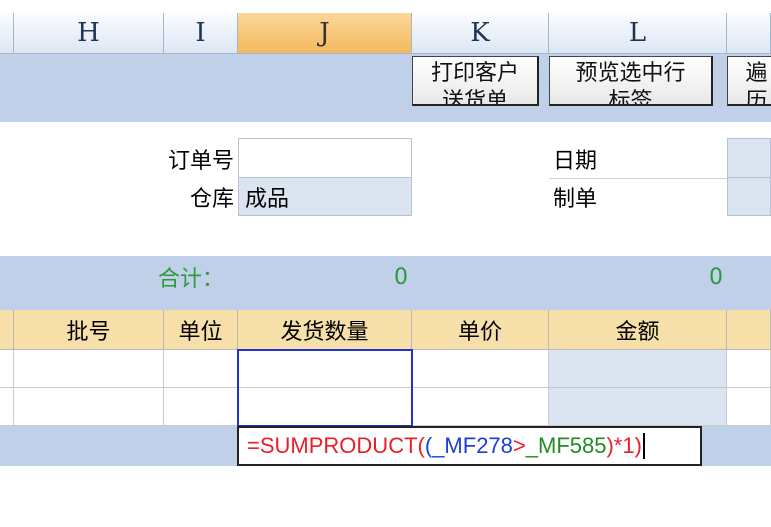  What do you see at coordinates (191, 279) in the screenshot?
I see `totals-label: 合计：` at bounding box center [191, 279].